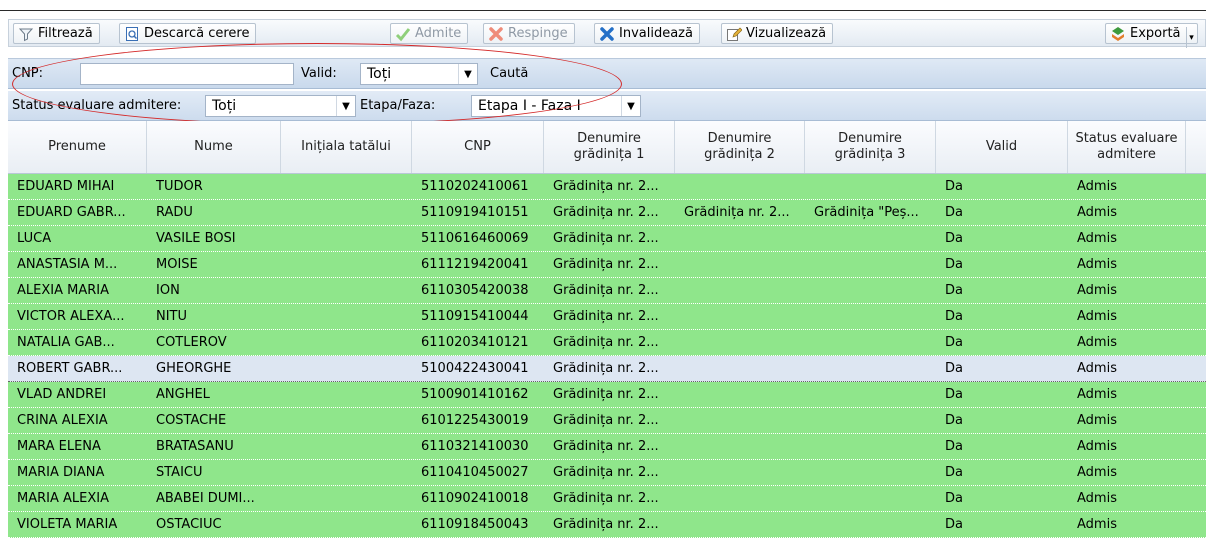 Image resolution: width=1206 pixels, height=557 pixels. I want to click on status-select-value: Toți, so click(224, 106).